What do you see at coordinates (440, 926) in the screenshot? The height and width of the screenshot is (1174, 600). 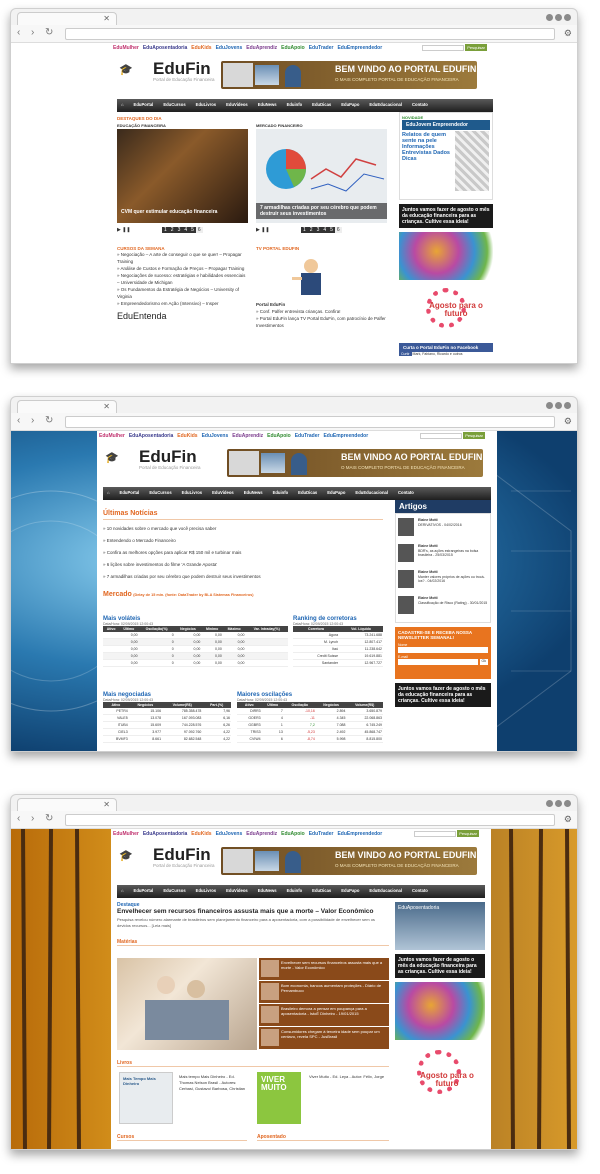 I see `eduapos-banner: EduAposentadoria` at bounding box center [440, 926].